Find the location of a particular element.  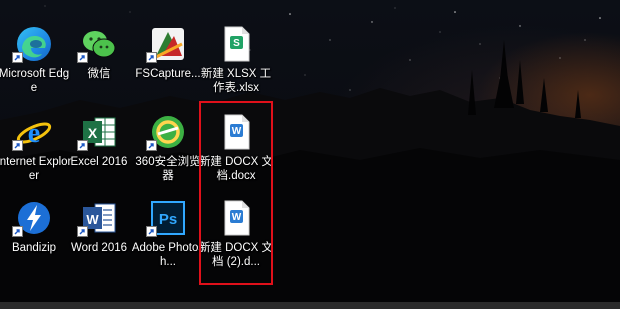

desktop-icon-word-2016: W Word 2016 is located at coordinates (99, 239).